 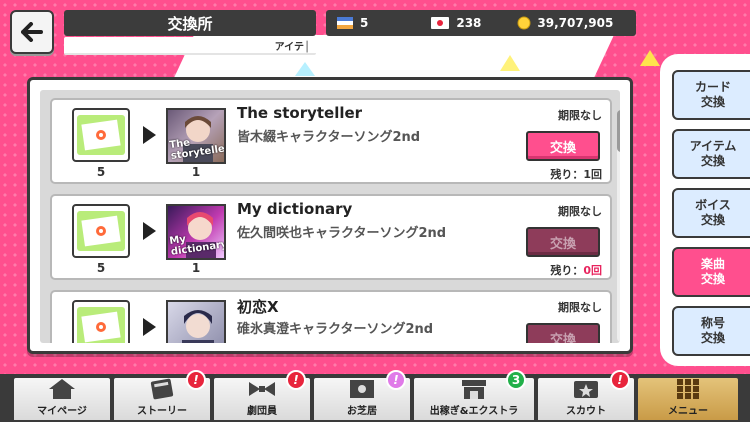 What do you see at coordinates (688, 389) in the screenshot?
I see `menu-grid-icon` at bounding box center [688, 389].